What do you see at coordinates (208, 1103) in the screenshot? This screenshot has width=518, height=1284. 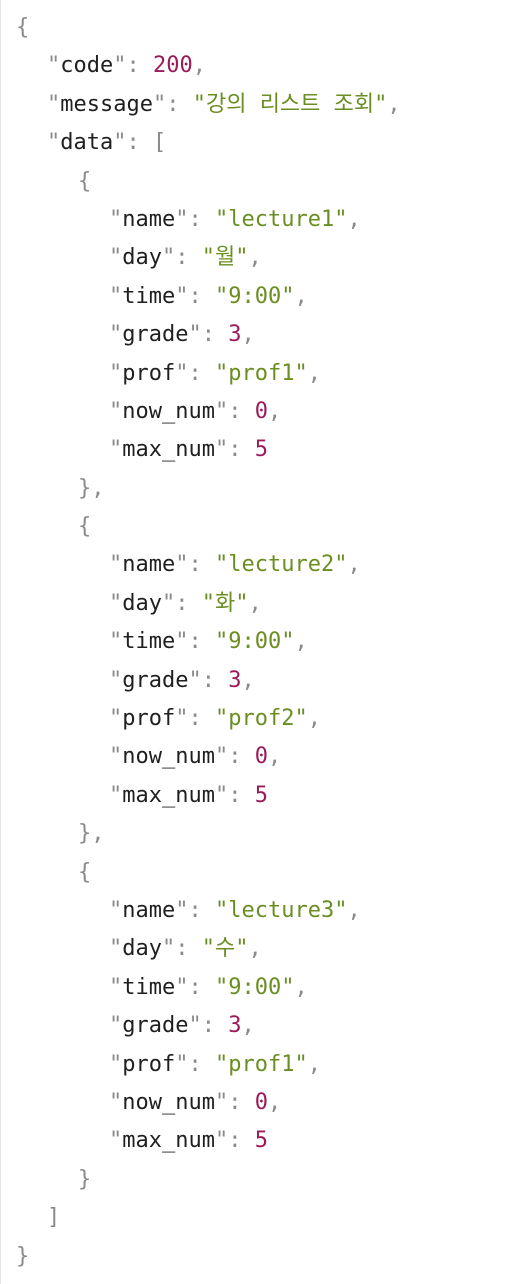 I see `field-now-num-line: "now_num": 0,` at bounding box center [208, 1103].